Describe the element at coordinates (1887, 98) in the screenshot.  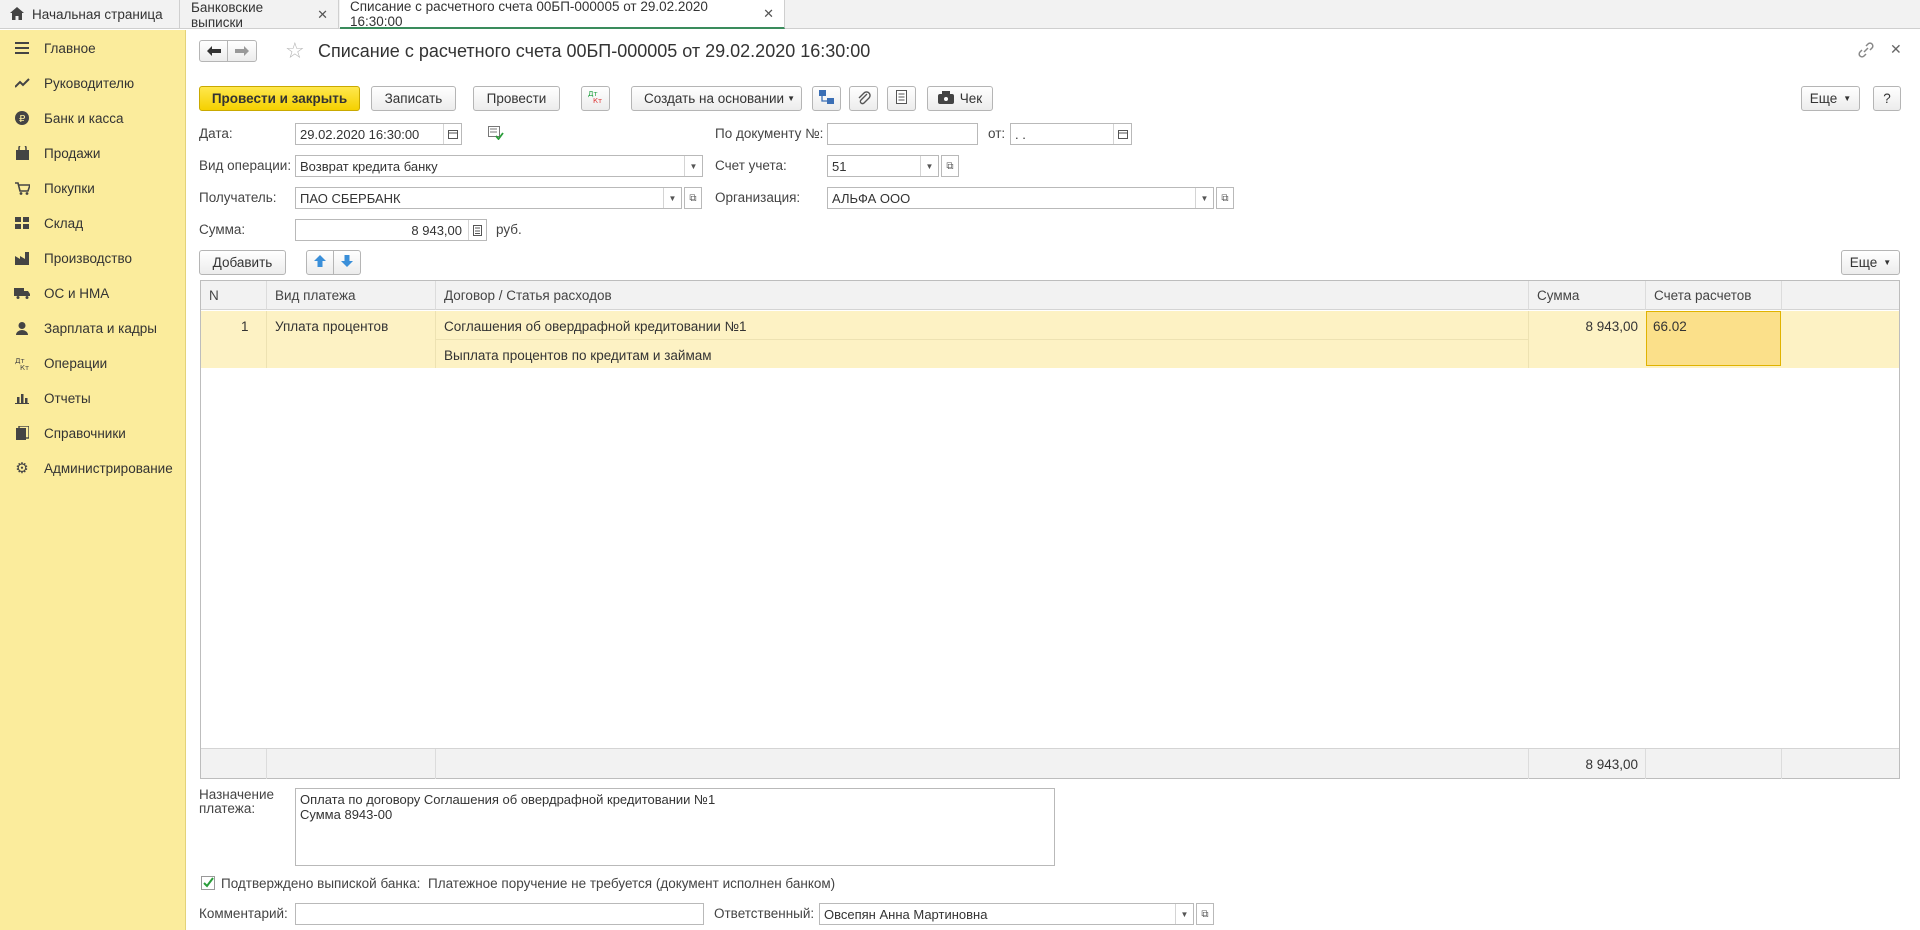
I see `help-button: ?` at that location.